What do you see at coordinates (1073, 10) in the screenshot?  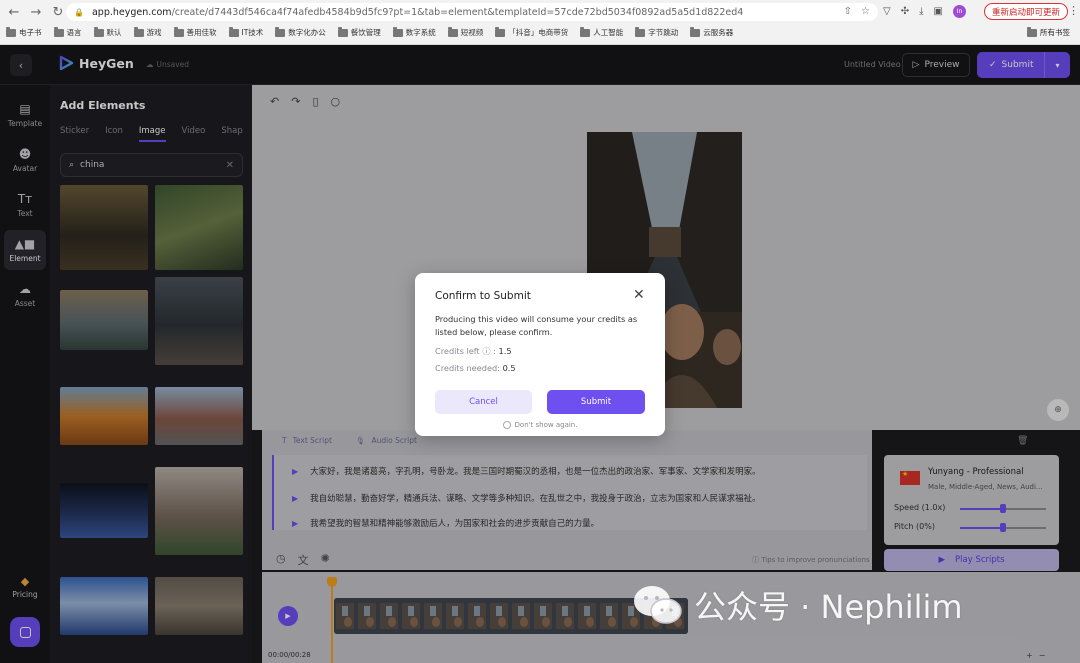 I see `menu-dots-icon: ⋮` at bounding box center [1073, 10].